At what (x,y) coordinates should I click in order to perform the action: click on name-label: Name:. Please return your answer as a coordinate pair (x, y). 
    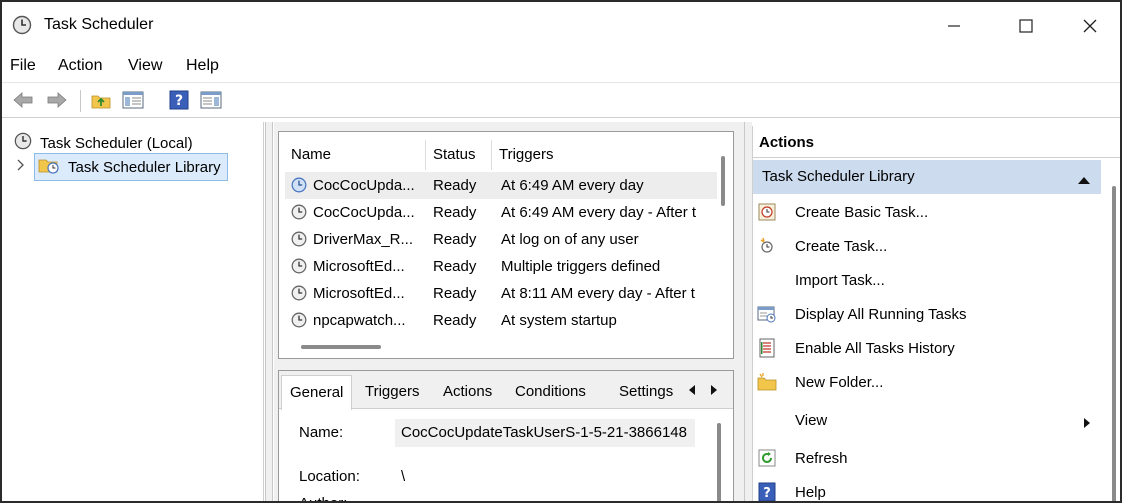
    Looking at the image, I should click on (321, 432).